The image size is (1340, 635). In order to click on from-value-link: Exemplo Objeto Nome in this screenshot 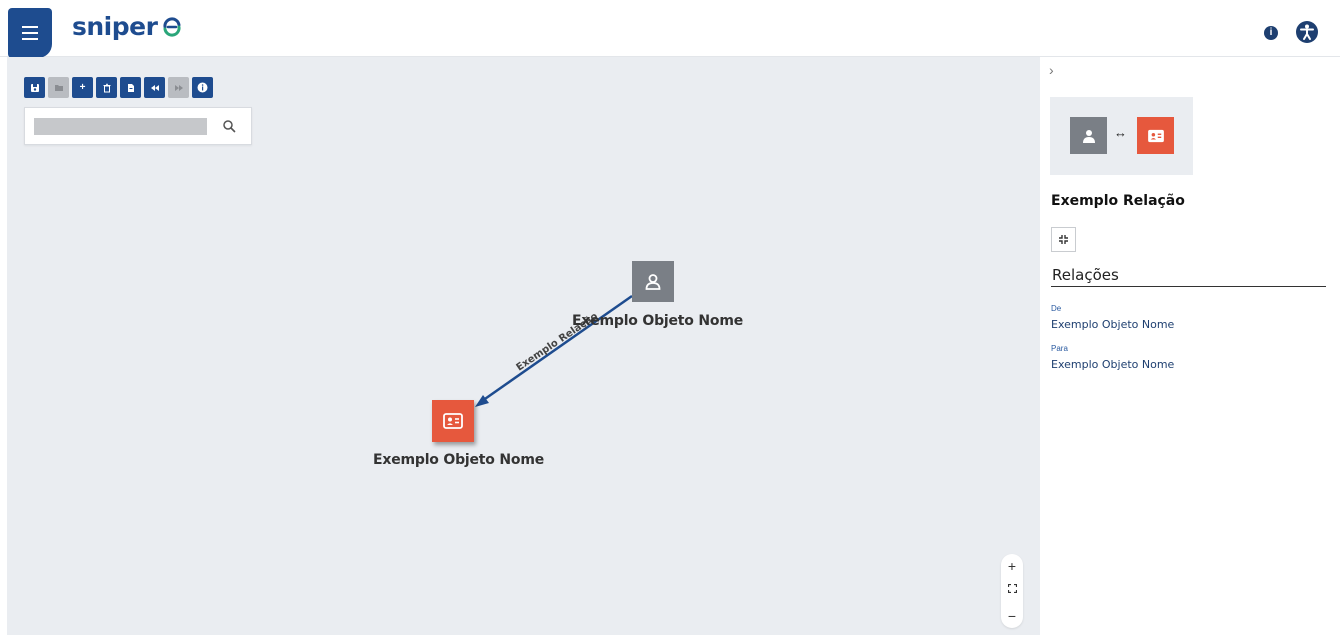, I will do `click(1112, 324)`.